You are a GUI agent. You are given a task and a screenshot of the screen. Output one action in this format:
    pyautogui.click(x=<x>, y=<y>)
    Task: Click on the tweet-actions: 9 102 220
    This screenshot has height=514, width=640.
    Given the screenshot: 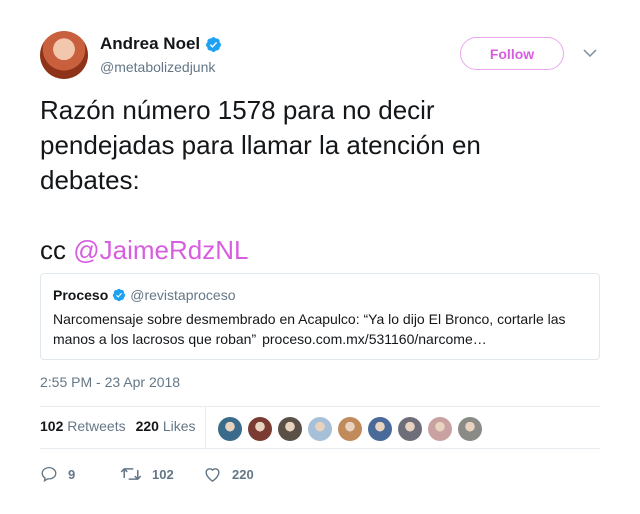 What is the action you would take?
    pyautogui.click(x=147, y=474)
    